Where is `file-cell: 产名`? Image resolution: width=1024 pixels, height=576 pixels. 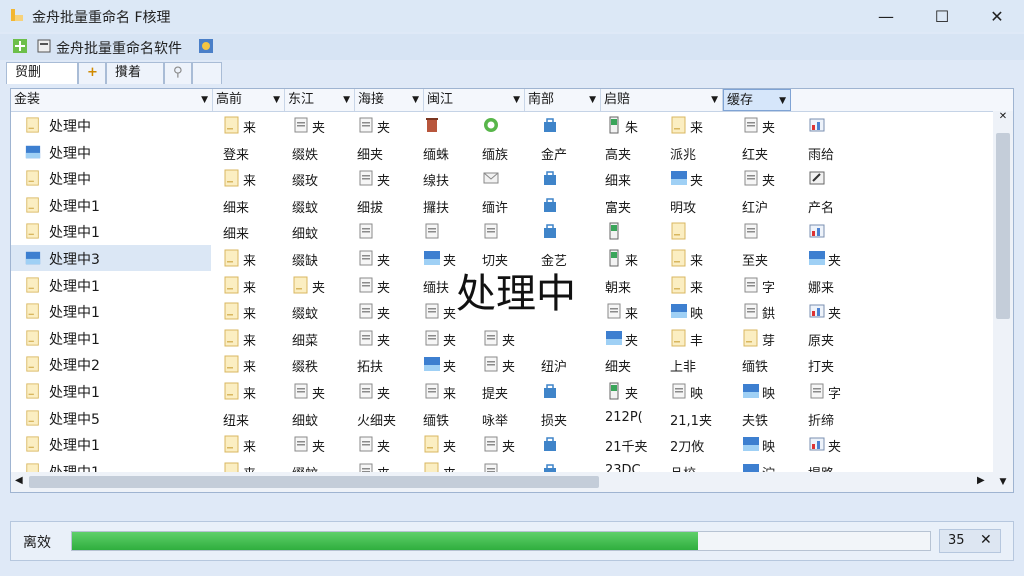 file-cell: 产名 is located at coordinates (836, 205).